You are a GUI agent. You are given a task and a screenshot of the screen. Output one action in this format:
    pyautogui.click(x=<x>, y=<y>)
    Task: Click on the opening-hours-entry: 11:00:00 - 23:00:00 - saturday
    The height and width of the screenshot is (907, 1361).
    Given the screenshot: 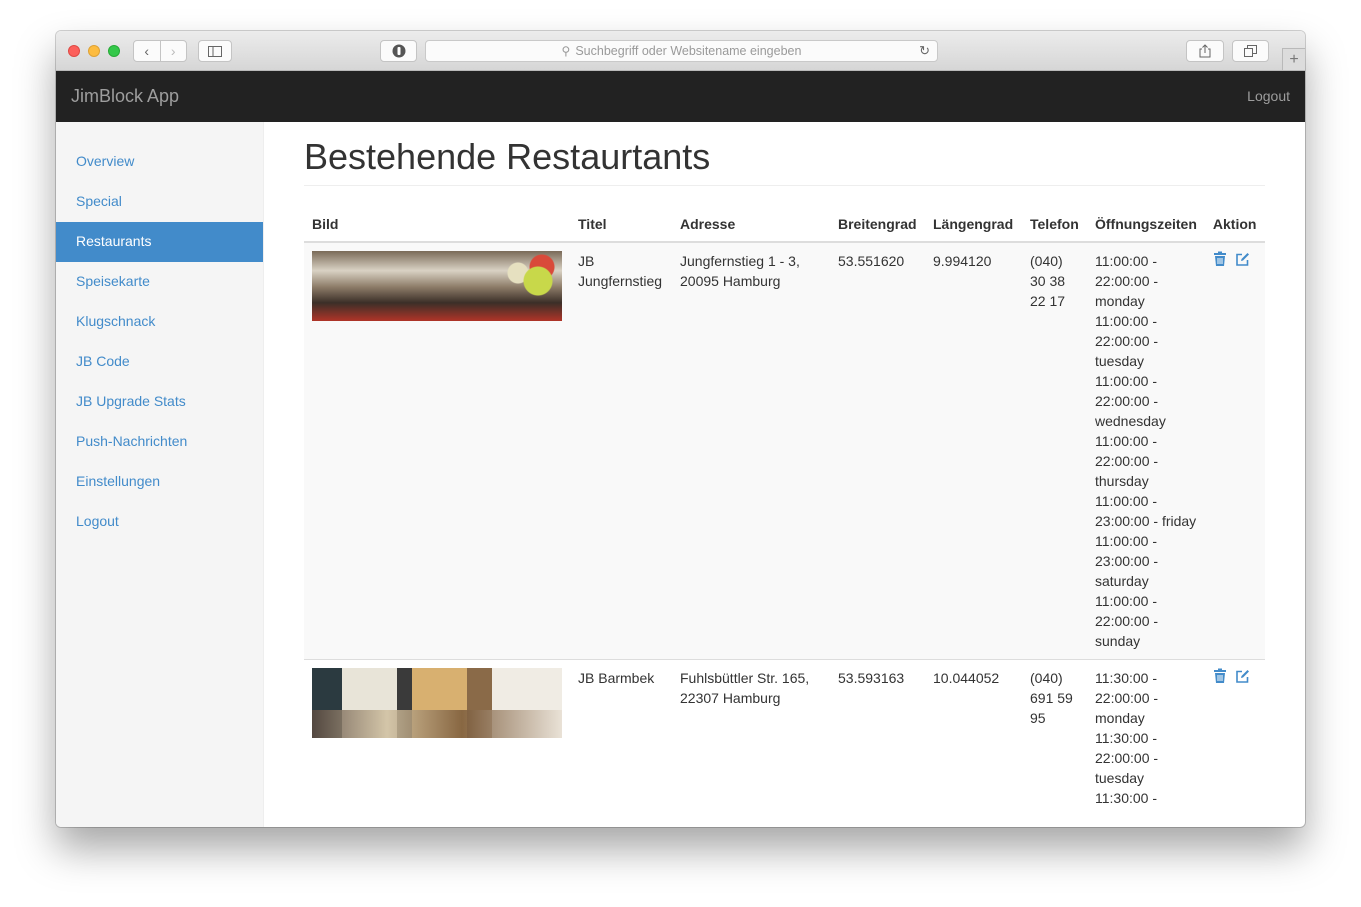 What is the action you would take?
    pyautogui.click(x=1127, y=561)
    